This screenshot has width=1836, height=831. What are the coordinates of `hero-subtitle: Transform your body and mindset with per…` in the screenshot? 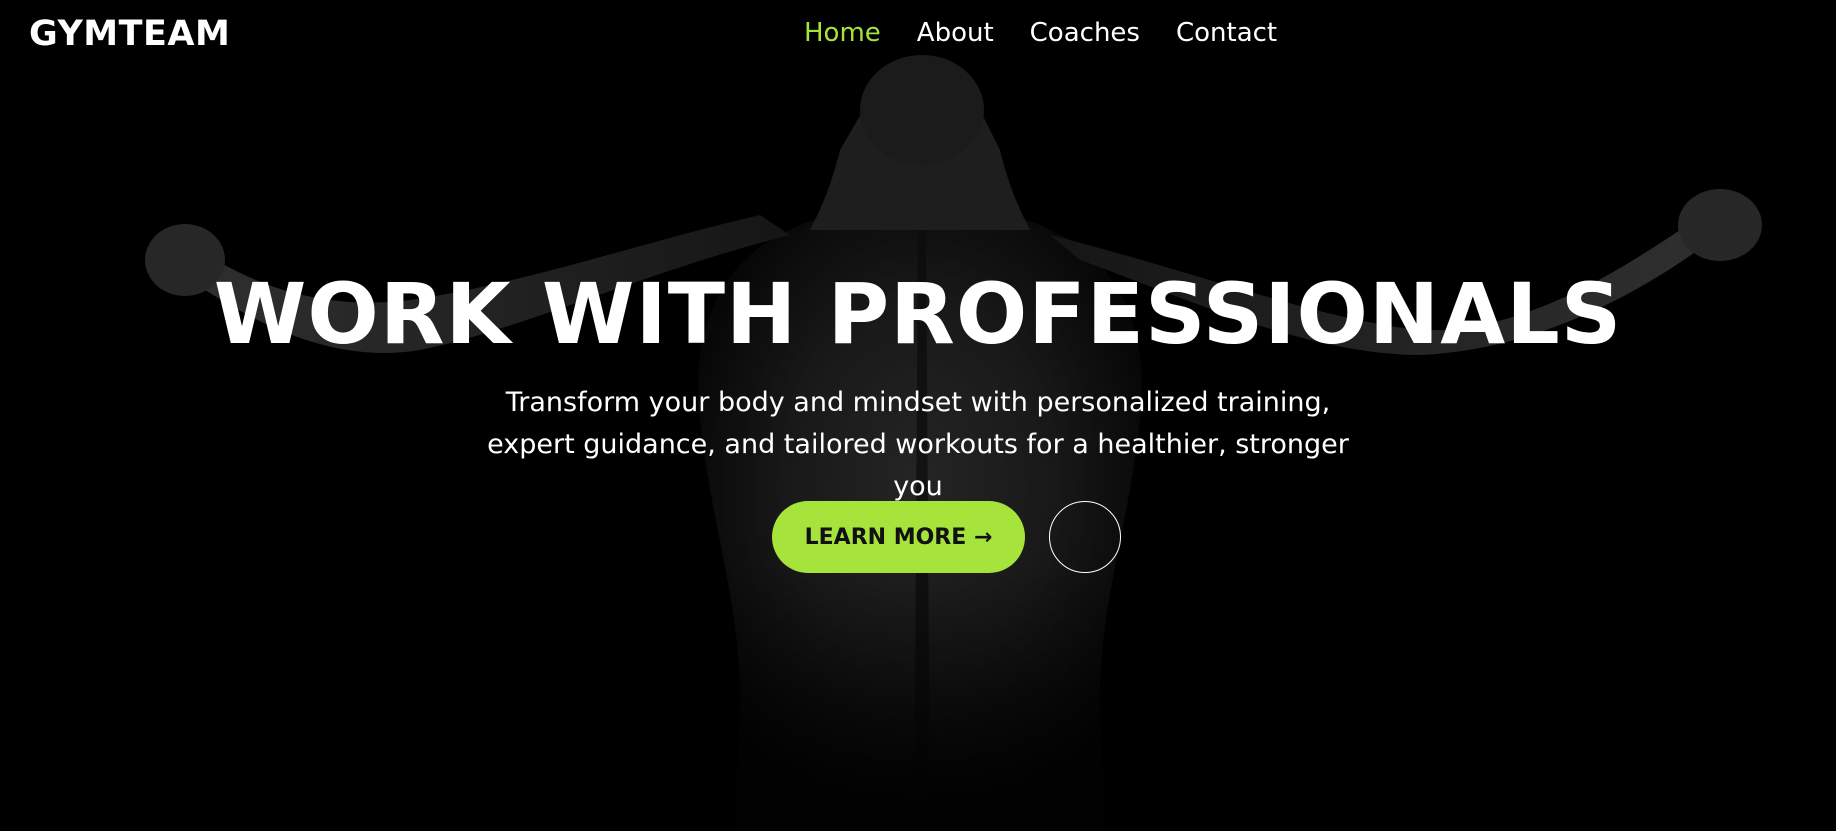 It's located at (918, 444).